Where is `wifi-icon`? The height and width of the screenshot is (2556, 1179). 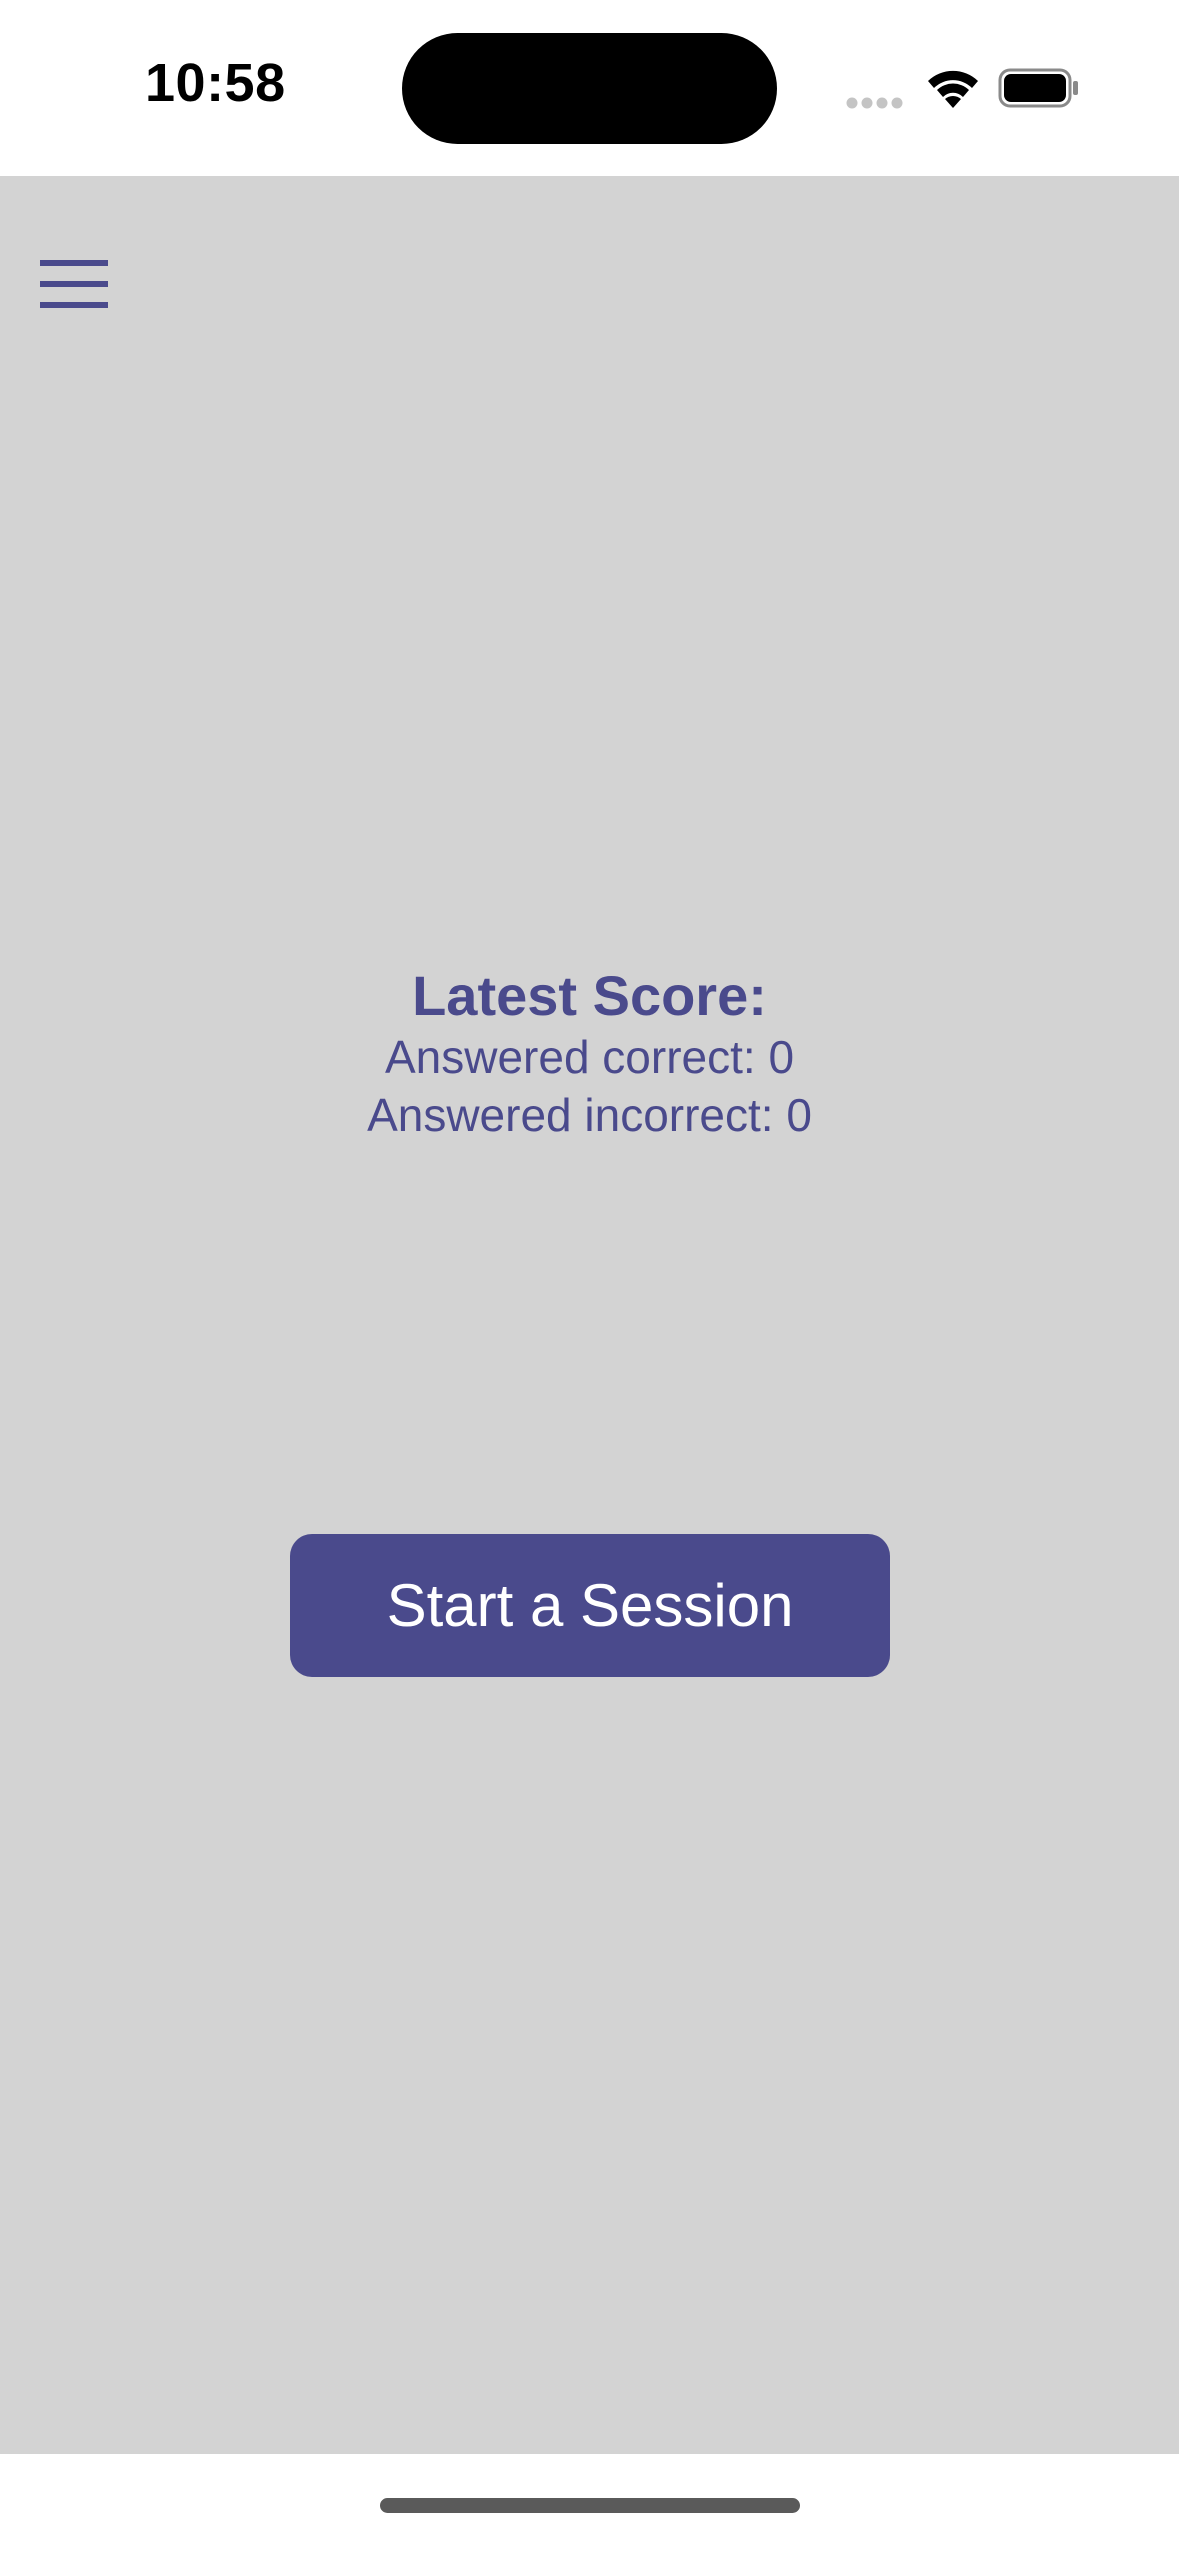 wifi-icon is located at coordinates (953, 89).